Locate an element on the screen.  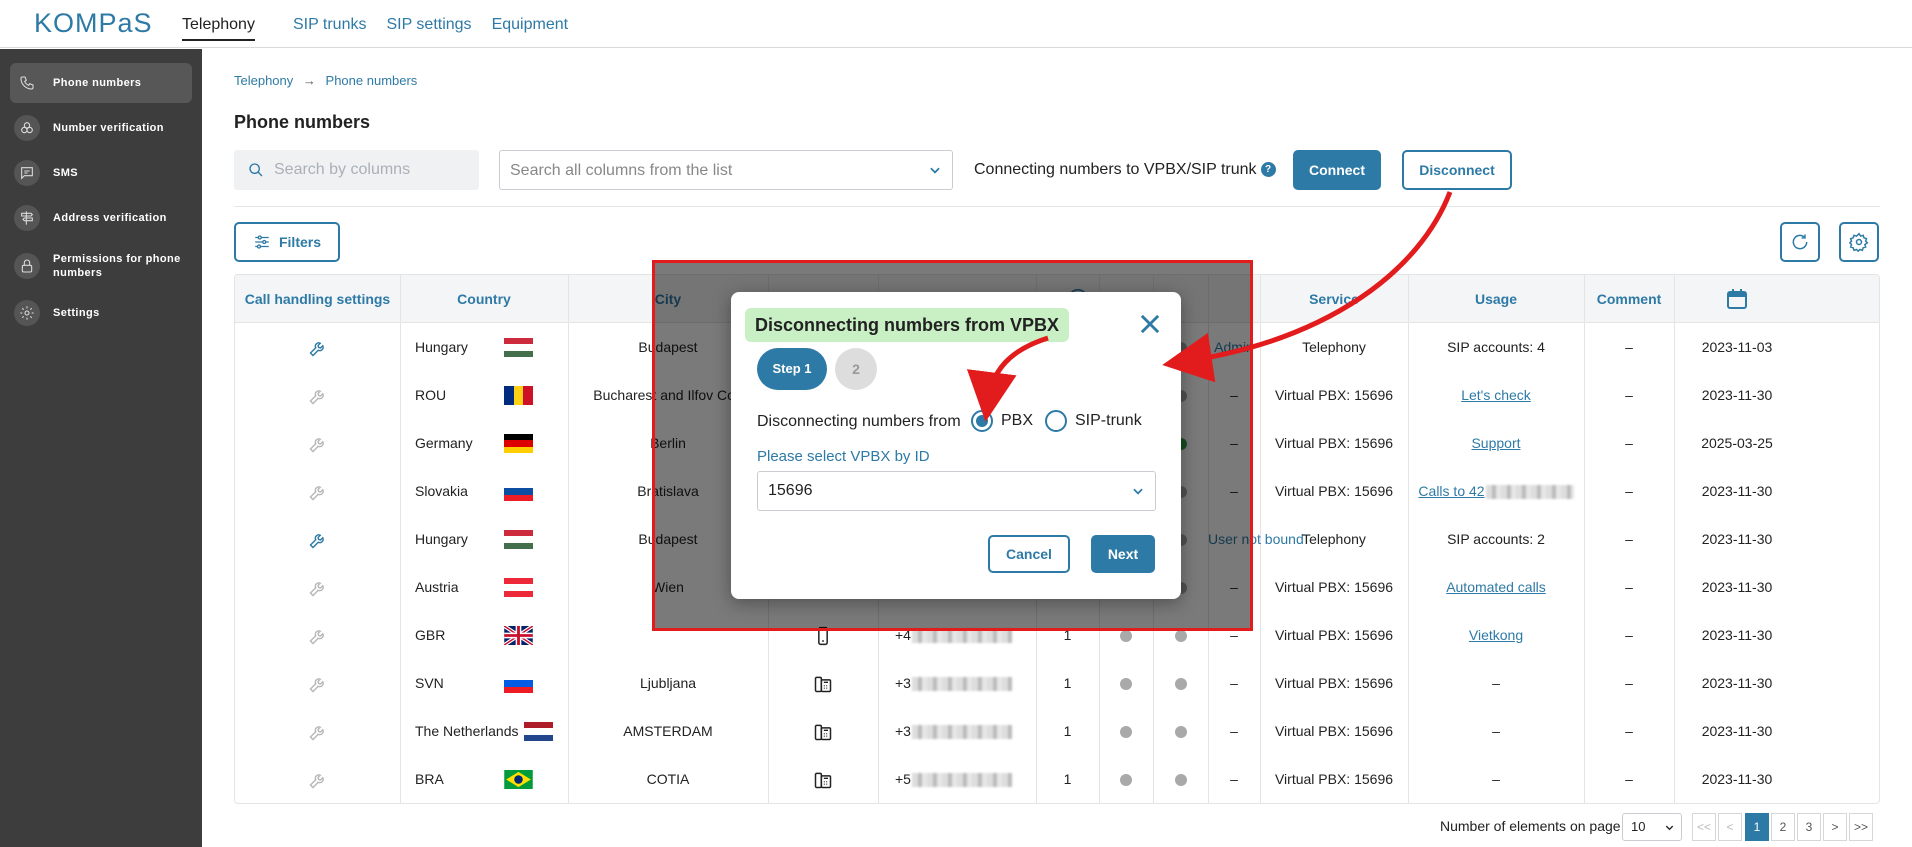
radio-sip-trunk: SIP-trunk is located at coordinates (1093, 421).